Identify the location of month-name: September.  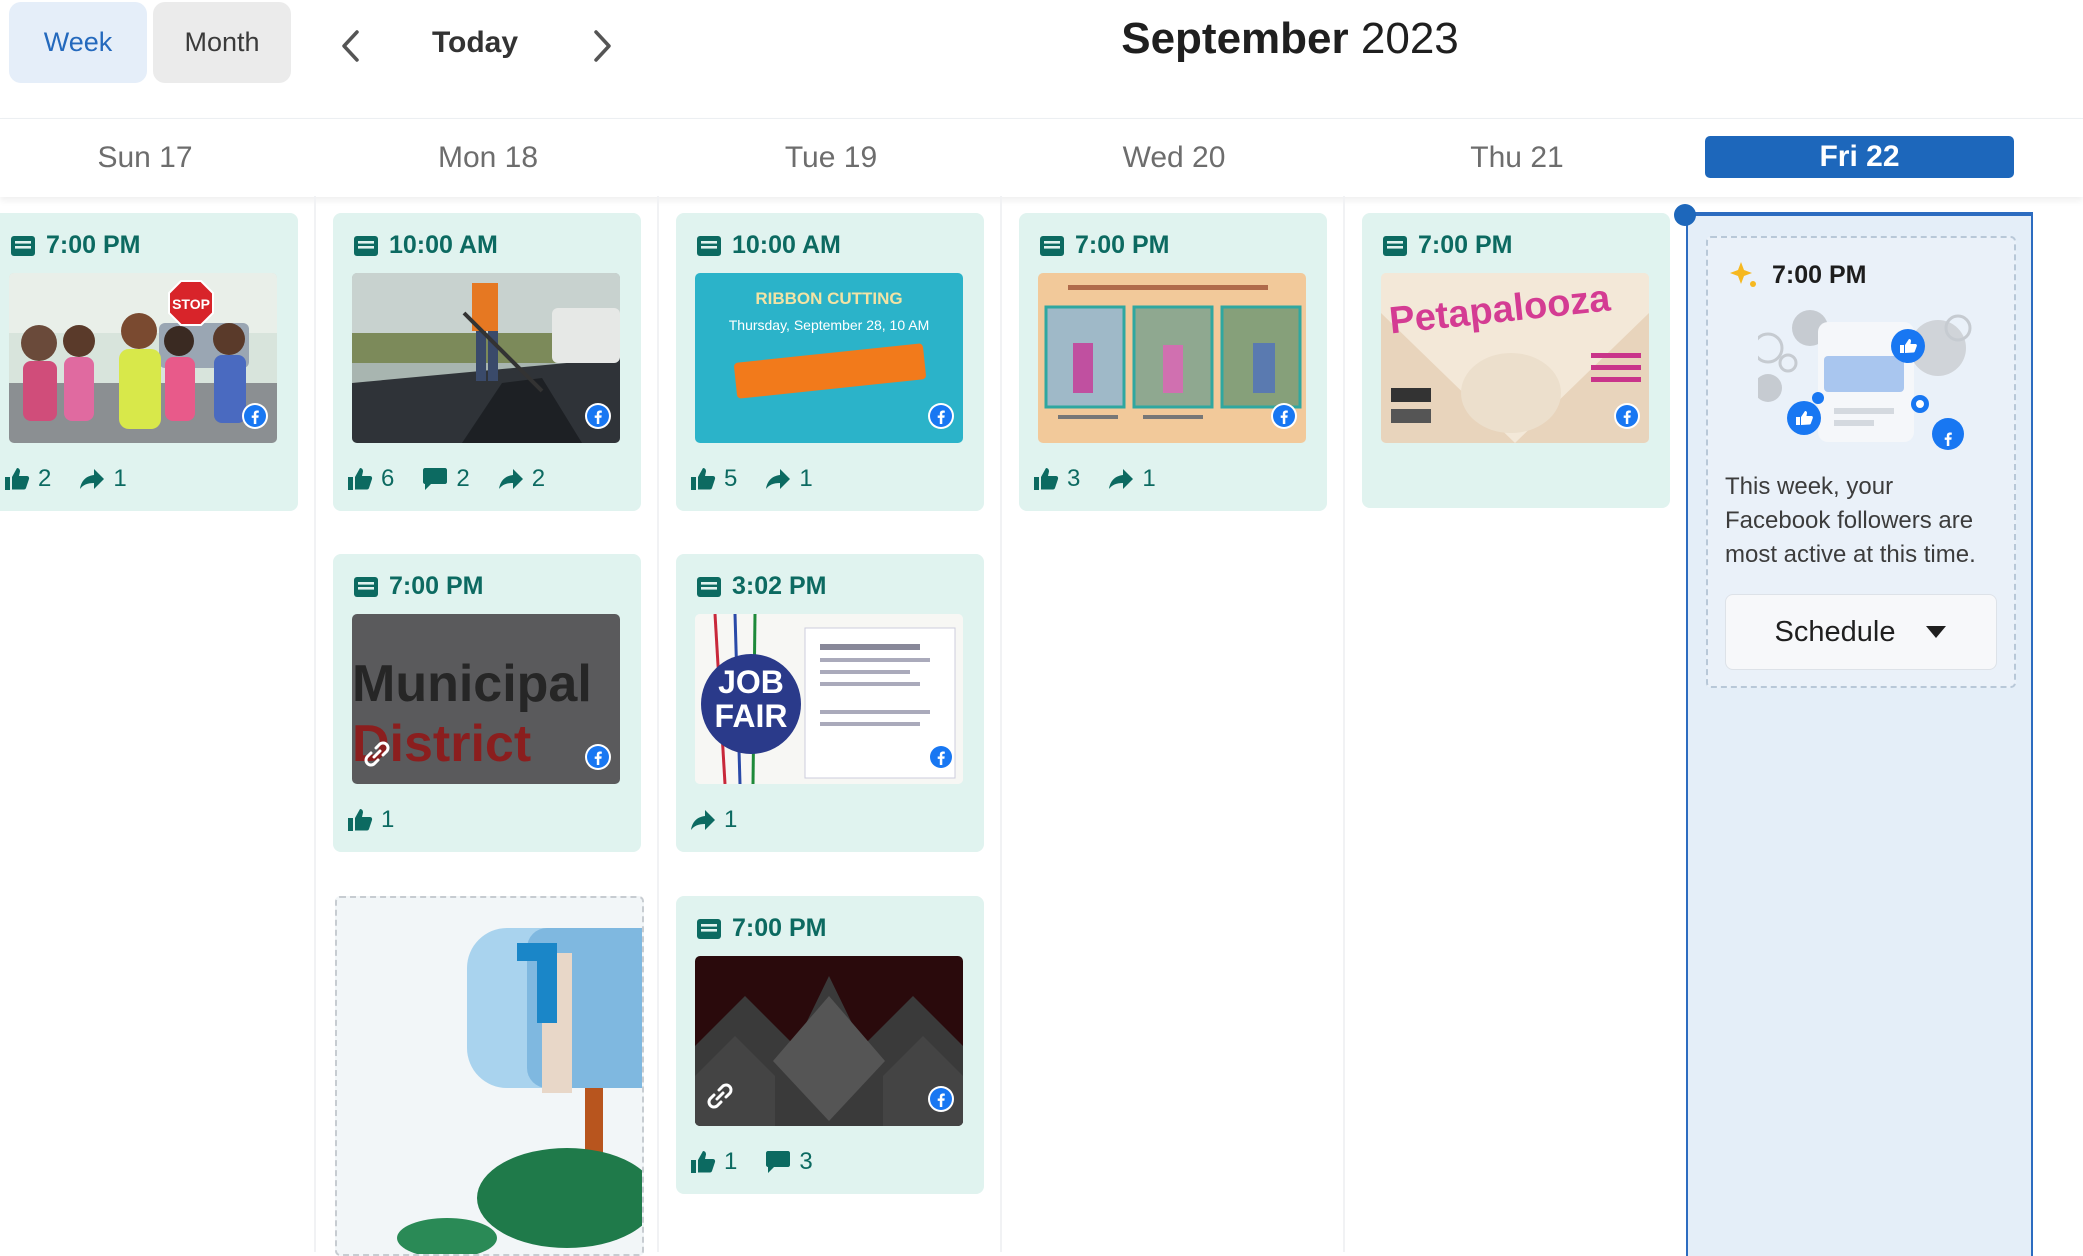
(1235, 38).